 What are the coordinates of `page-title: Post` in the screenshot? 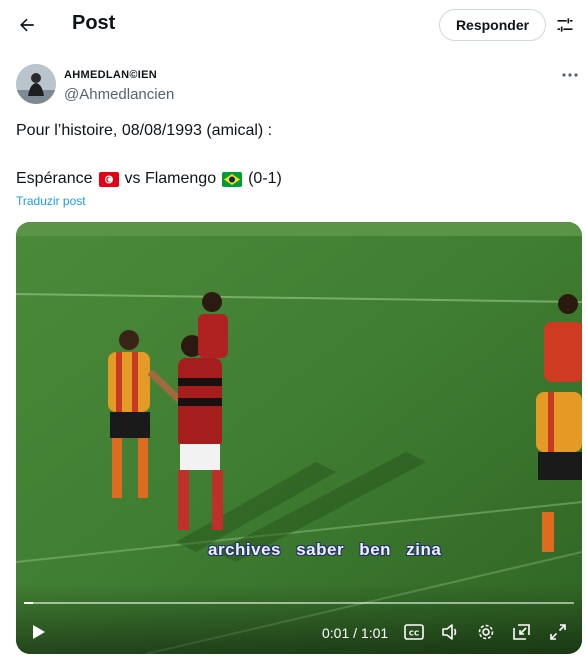 It's located at (94, 23).